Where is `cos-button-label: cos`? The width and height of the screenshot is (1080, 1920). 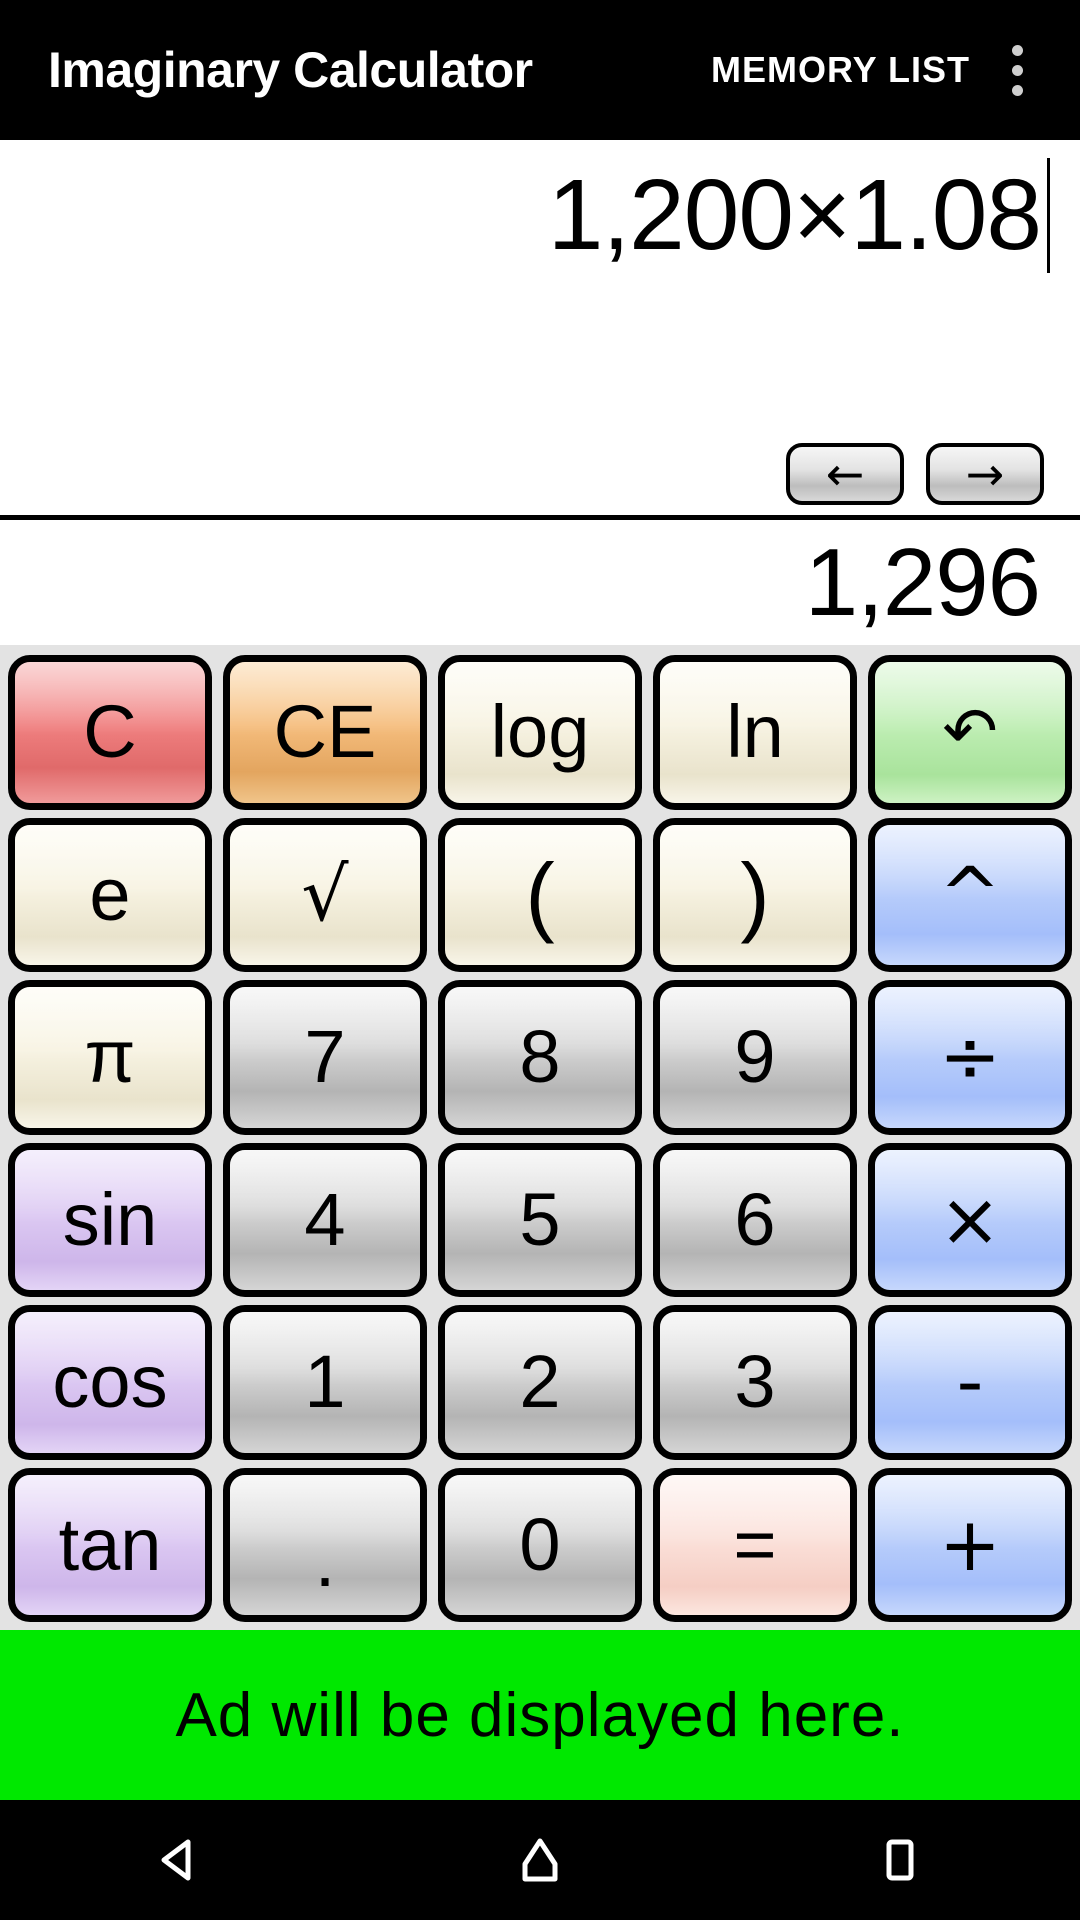
cos-button-label: cos is located at coordinates (110, 1382).